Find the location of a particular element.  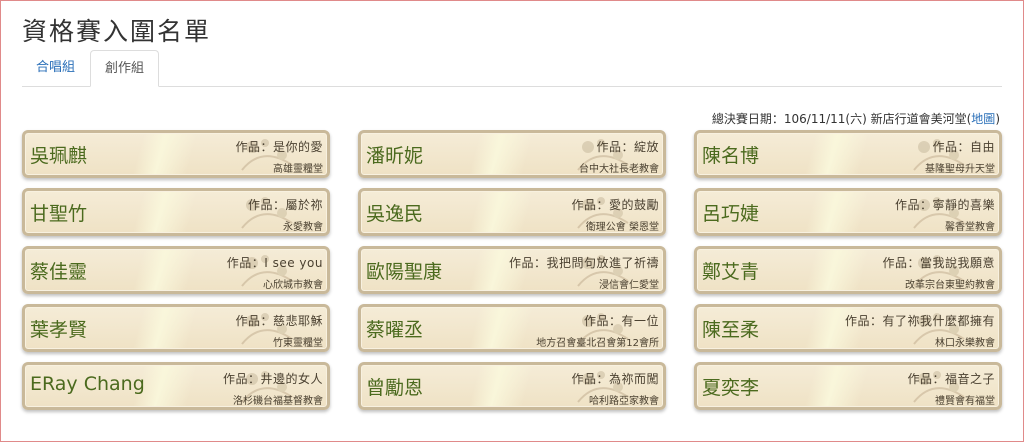

entry-work: 作品：慈悲耶穌 is located at coordinates (279, 321).